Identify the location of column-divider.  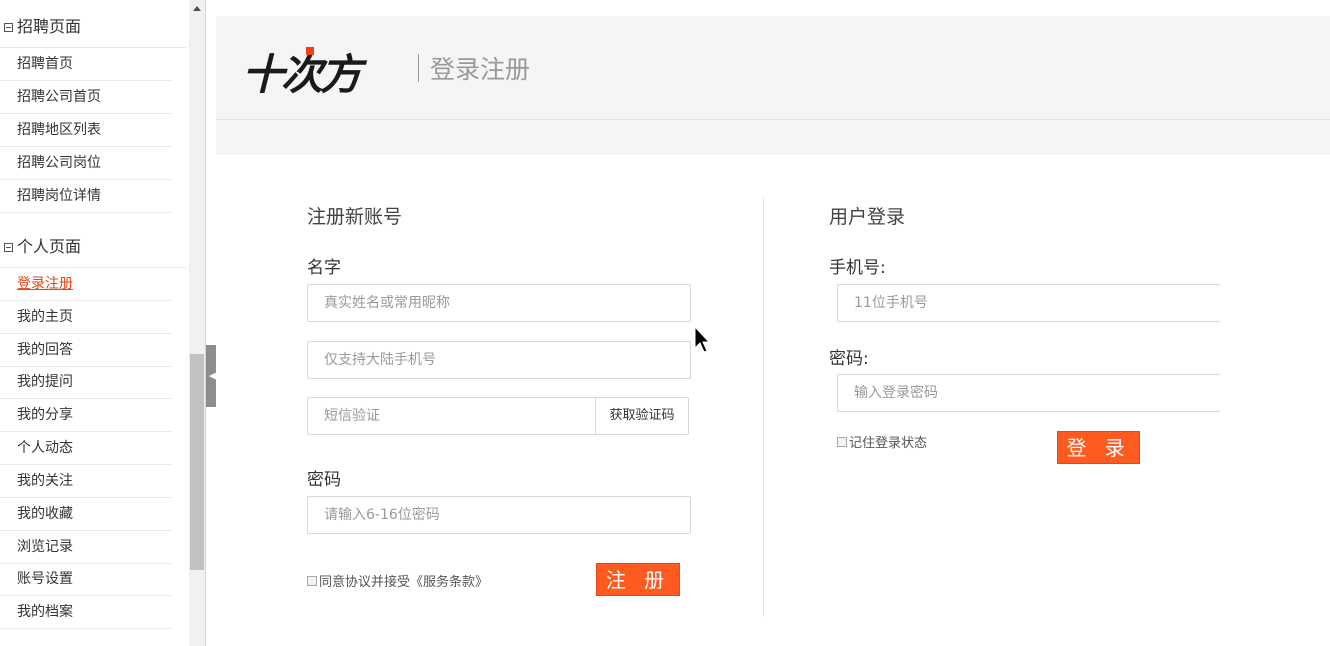
(763, 407).